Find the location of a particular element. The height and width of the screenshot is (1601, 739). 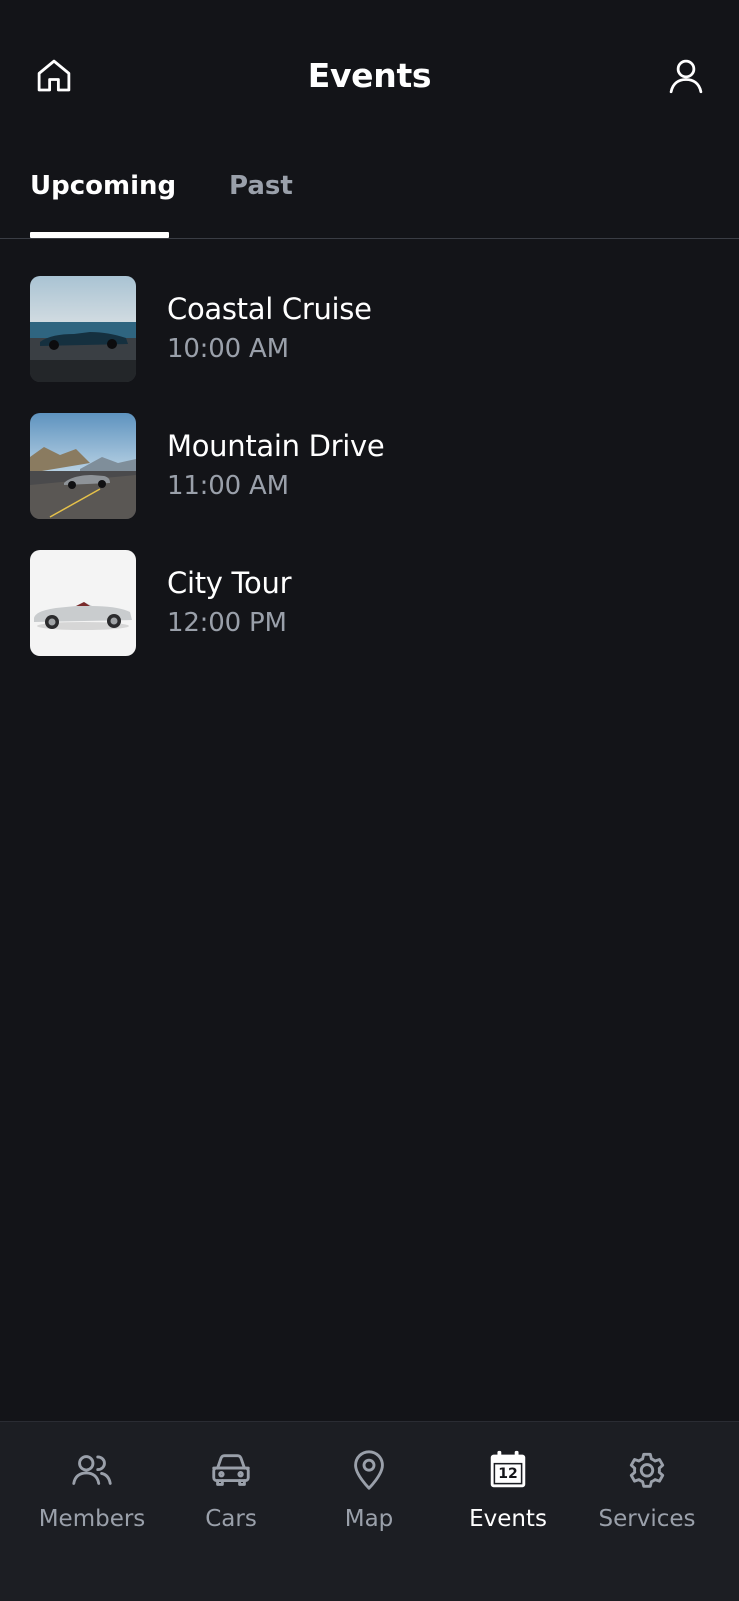

calendar-badge: 12 is located at coordinates (508, 1474).